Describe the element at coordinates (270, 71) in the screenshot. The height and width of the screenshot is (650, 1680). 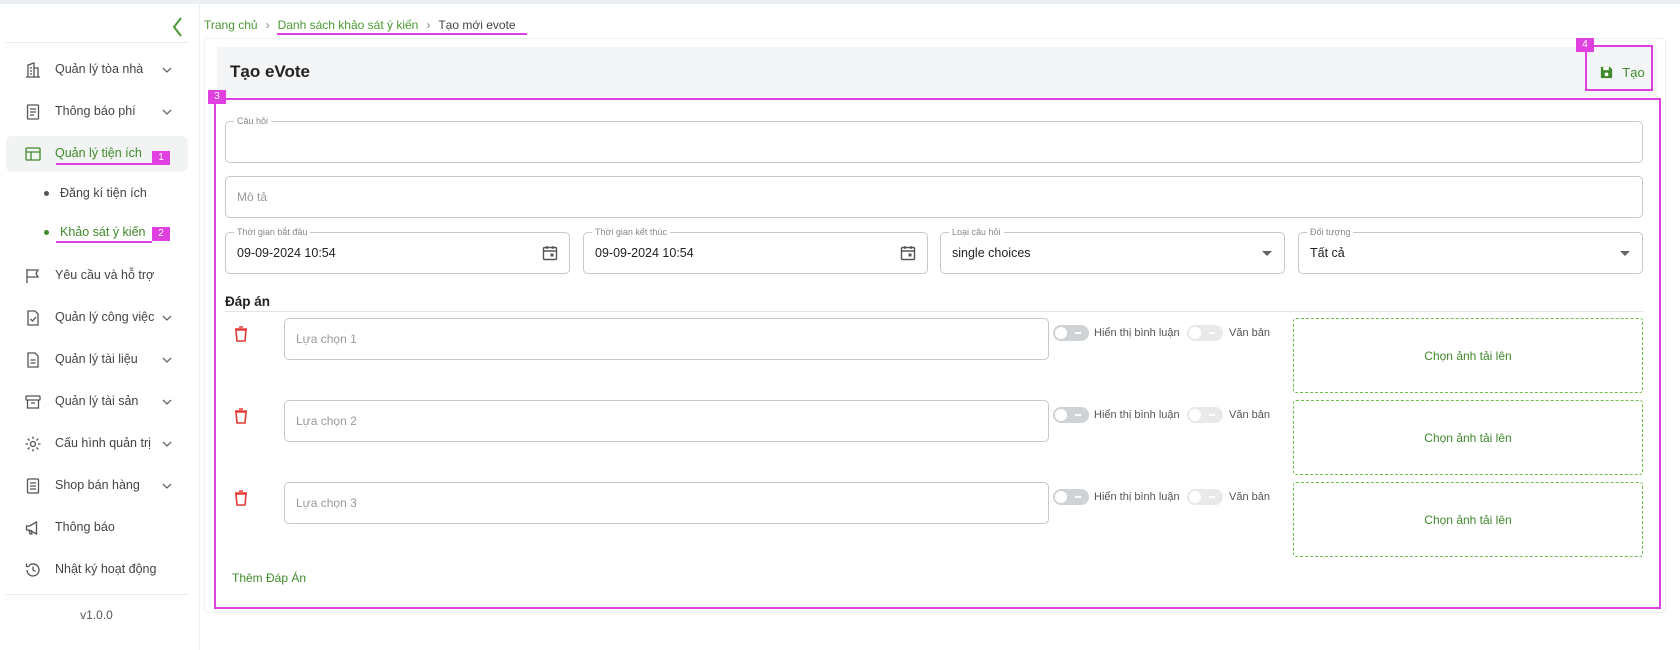
I see `page-title: Tạo eVote` at that location.